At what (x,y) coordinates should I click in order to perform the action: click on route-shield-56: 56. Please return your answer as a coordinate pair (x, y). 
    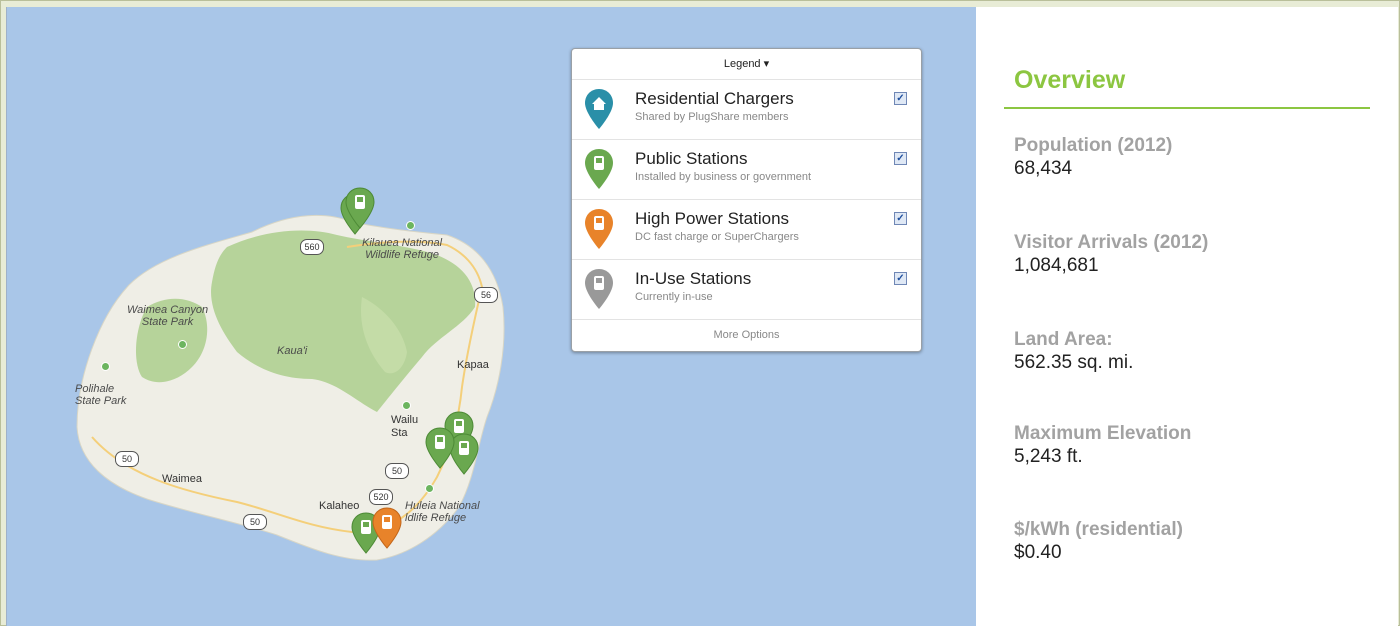
    Looking at the image, I should click on (486, 295).